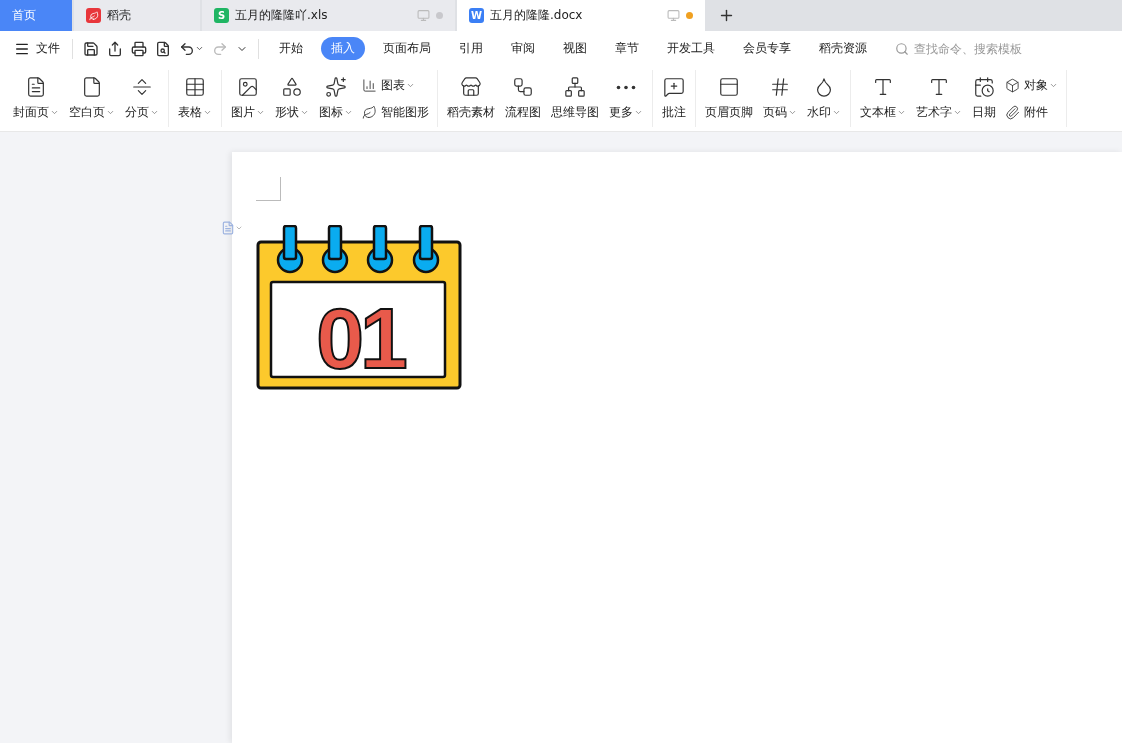 This screenshot has width=1122, height=743. Describe the element at coordinates (92, 87) in the screenshot. I see `blank-page-icon` at that location.